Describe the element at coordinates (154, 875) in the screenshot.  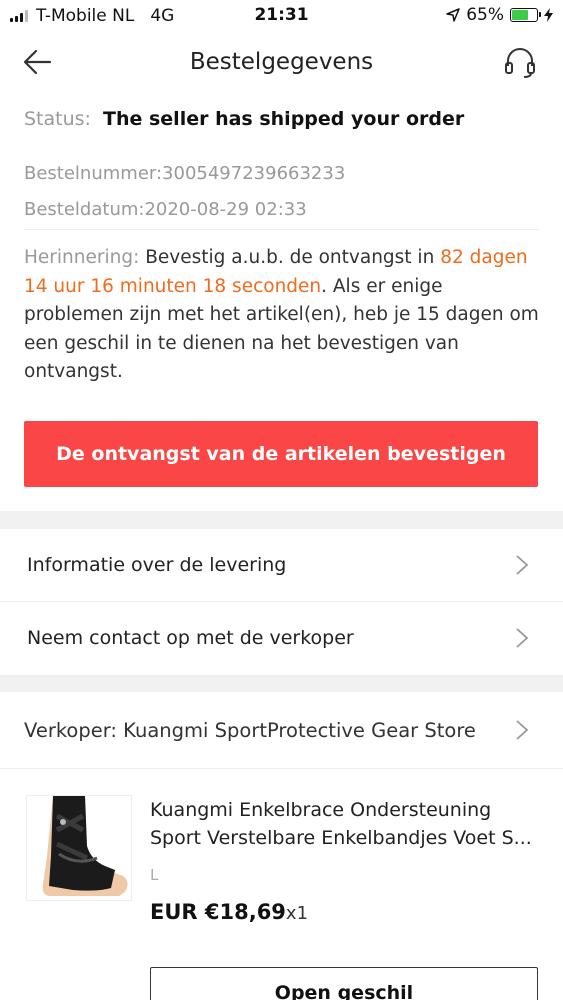
I see `product-variant: L` at that location.